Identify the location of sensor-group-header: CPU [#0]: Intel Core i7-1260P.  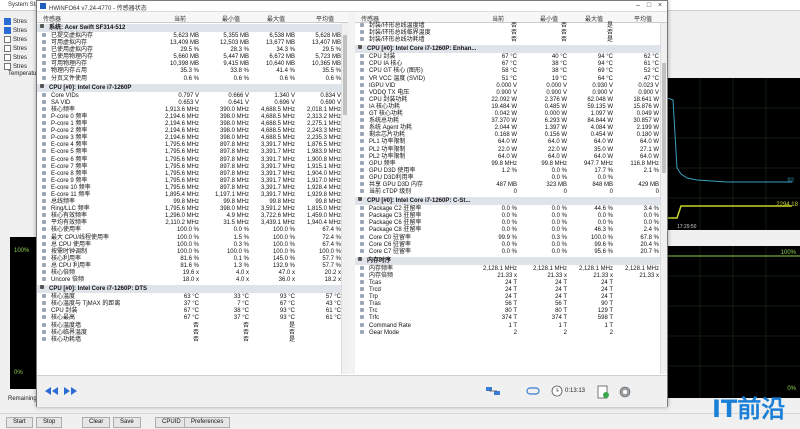
(192, 87).